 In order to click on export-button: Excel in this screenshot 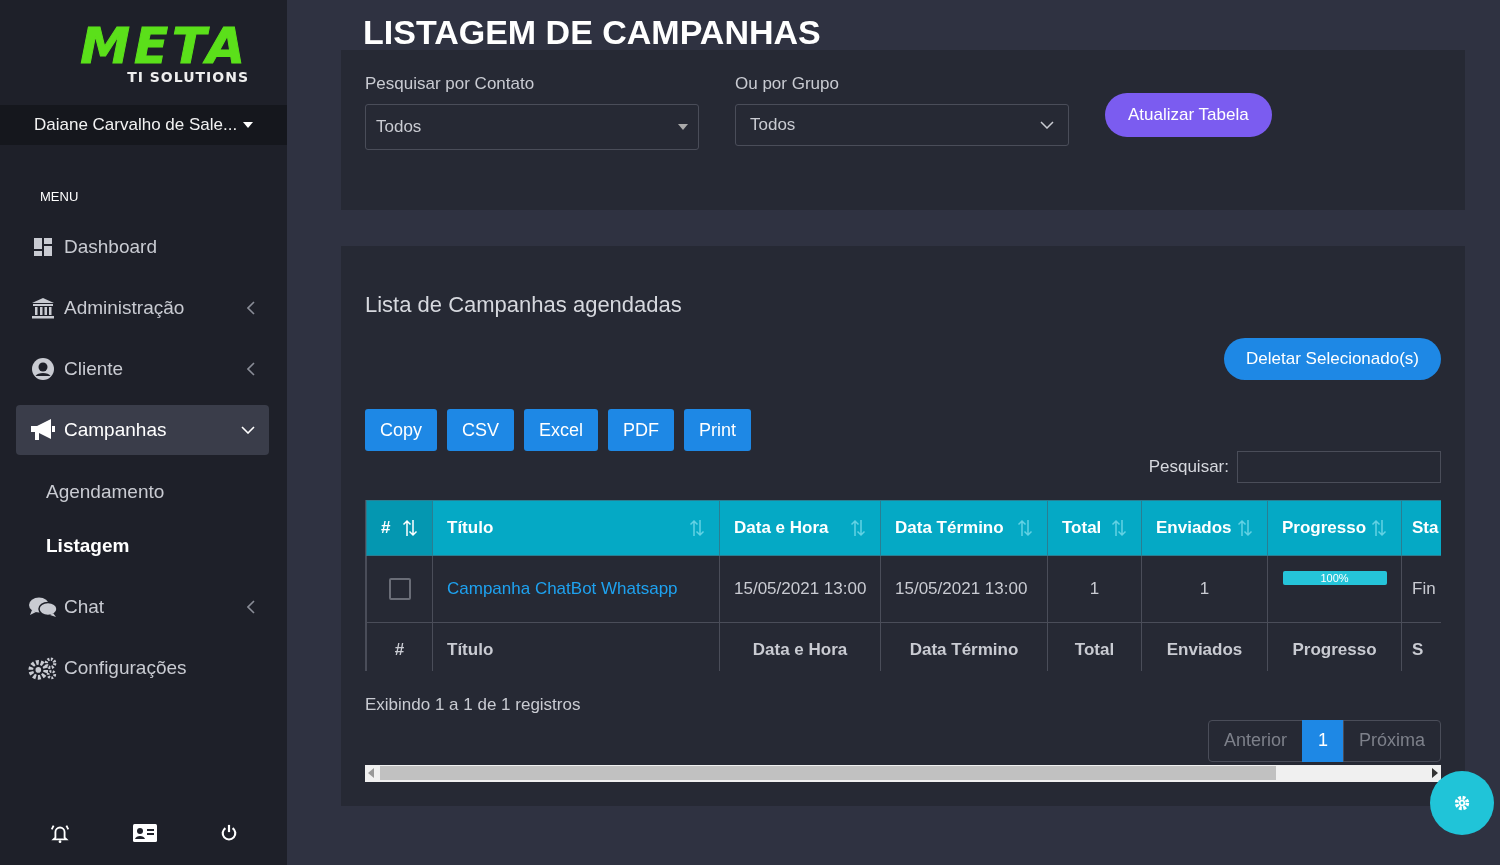, I will do `click(561, 430)`.